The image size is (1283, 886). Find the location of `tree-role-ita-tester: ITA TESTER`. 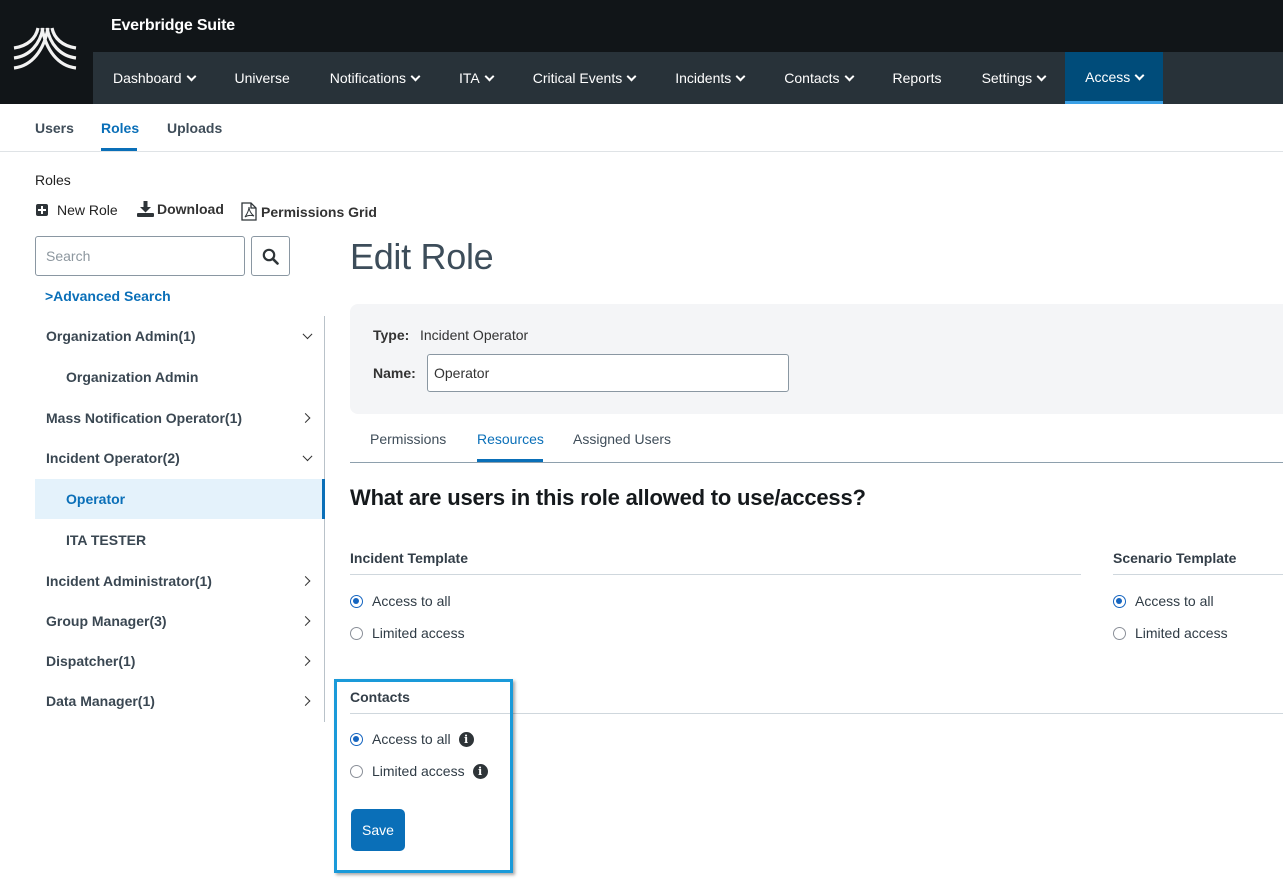

tree-role-ita-tester: ITA TESTER is located at coordinates (180, 540).